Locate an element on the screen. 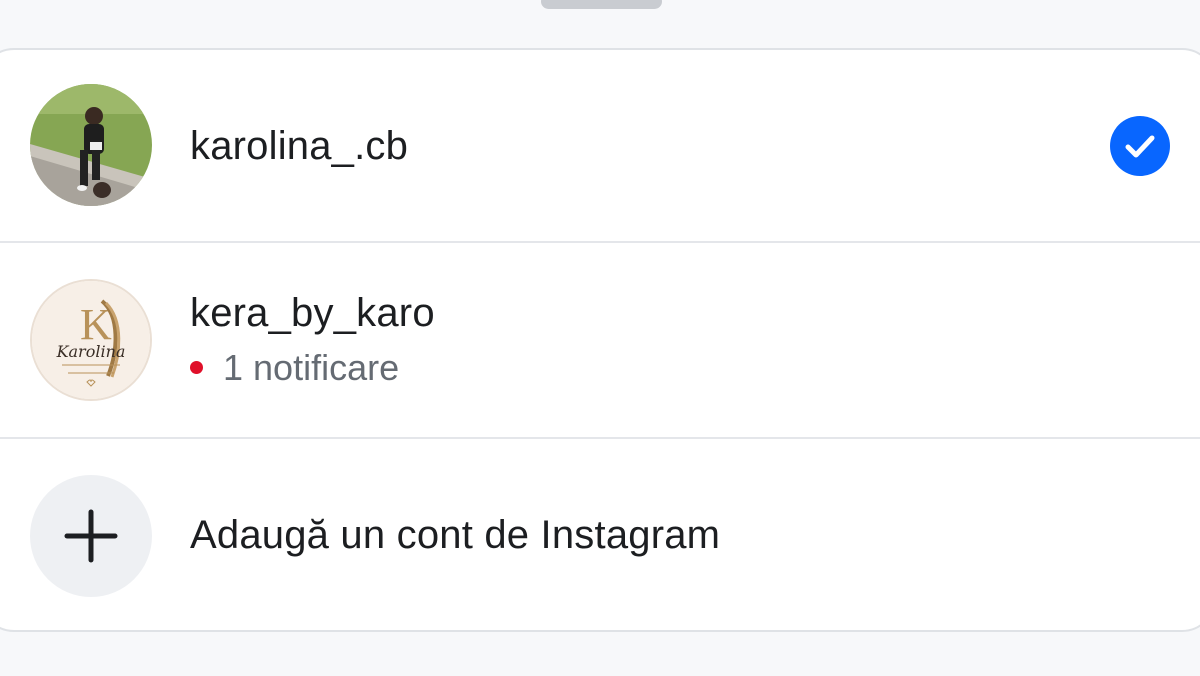 The image size is (1200, 676). selected-check-icon is located at coordinates (1140, 146).